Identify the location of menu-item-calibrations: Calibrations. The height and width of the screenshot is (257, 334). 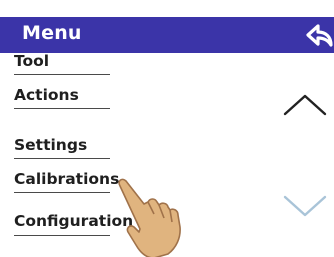
(66, 179).